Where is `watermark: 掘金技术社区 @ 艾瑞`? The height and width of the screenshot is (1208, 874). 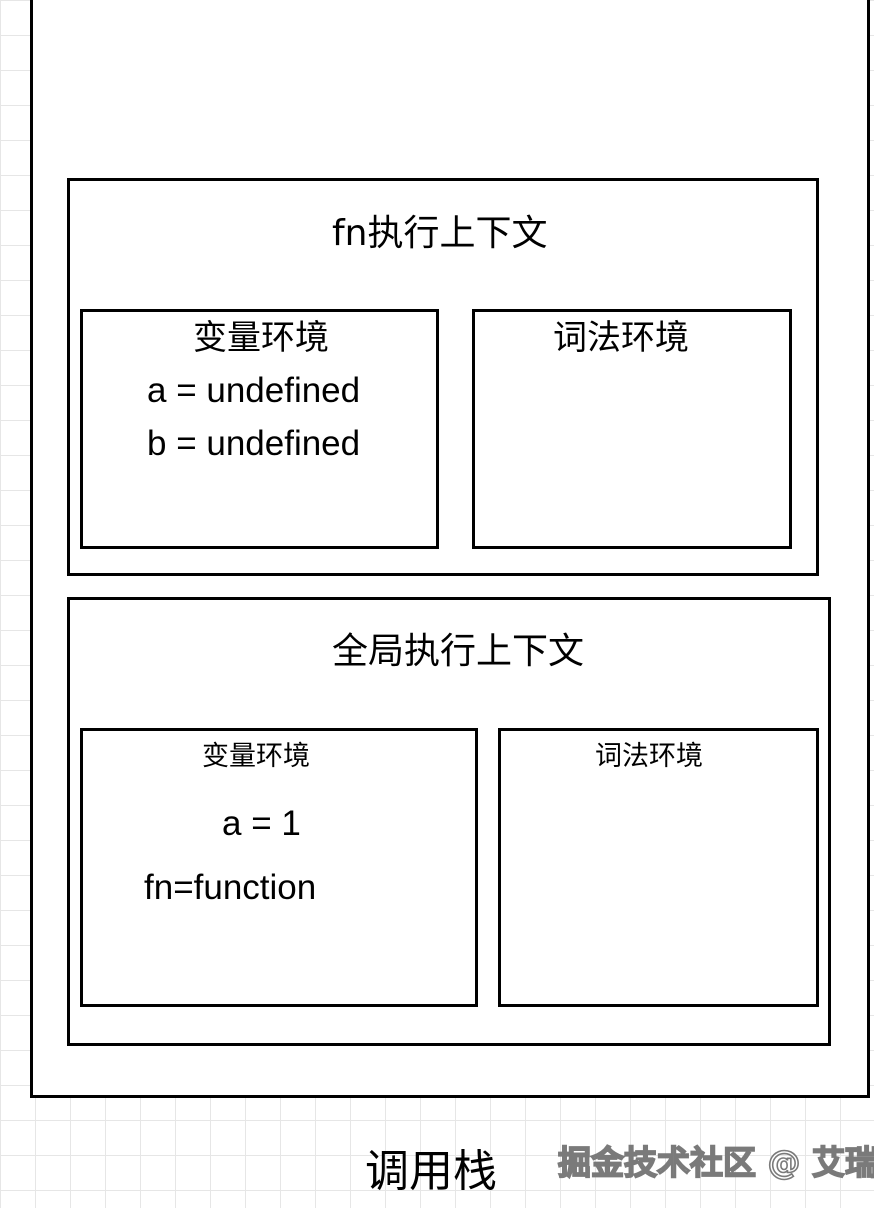 watermark: 掘金技术社区 @ 艾瑞 is located at coordinates (715, 1162).